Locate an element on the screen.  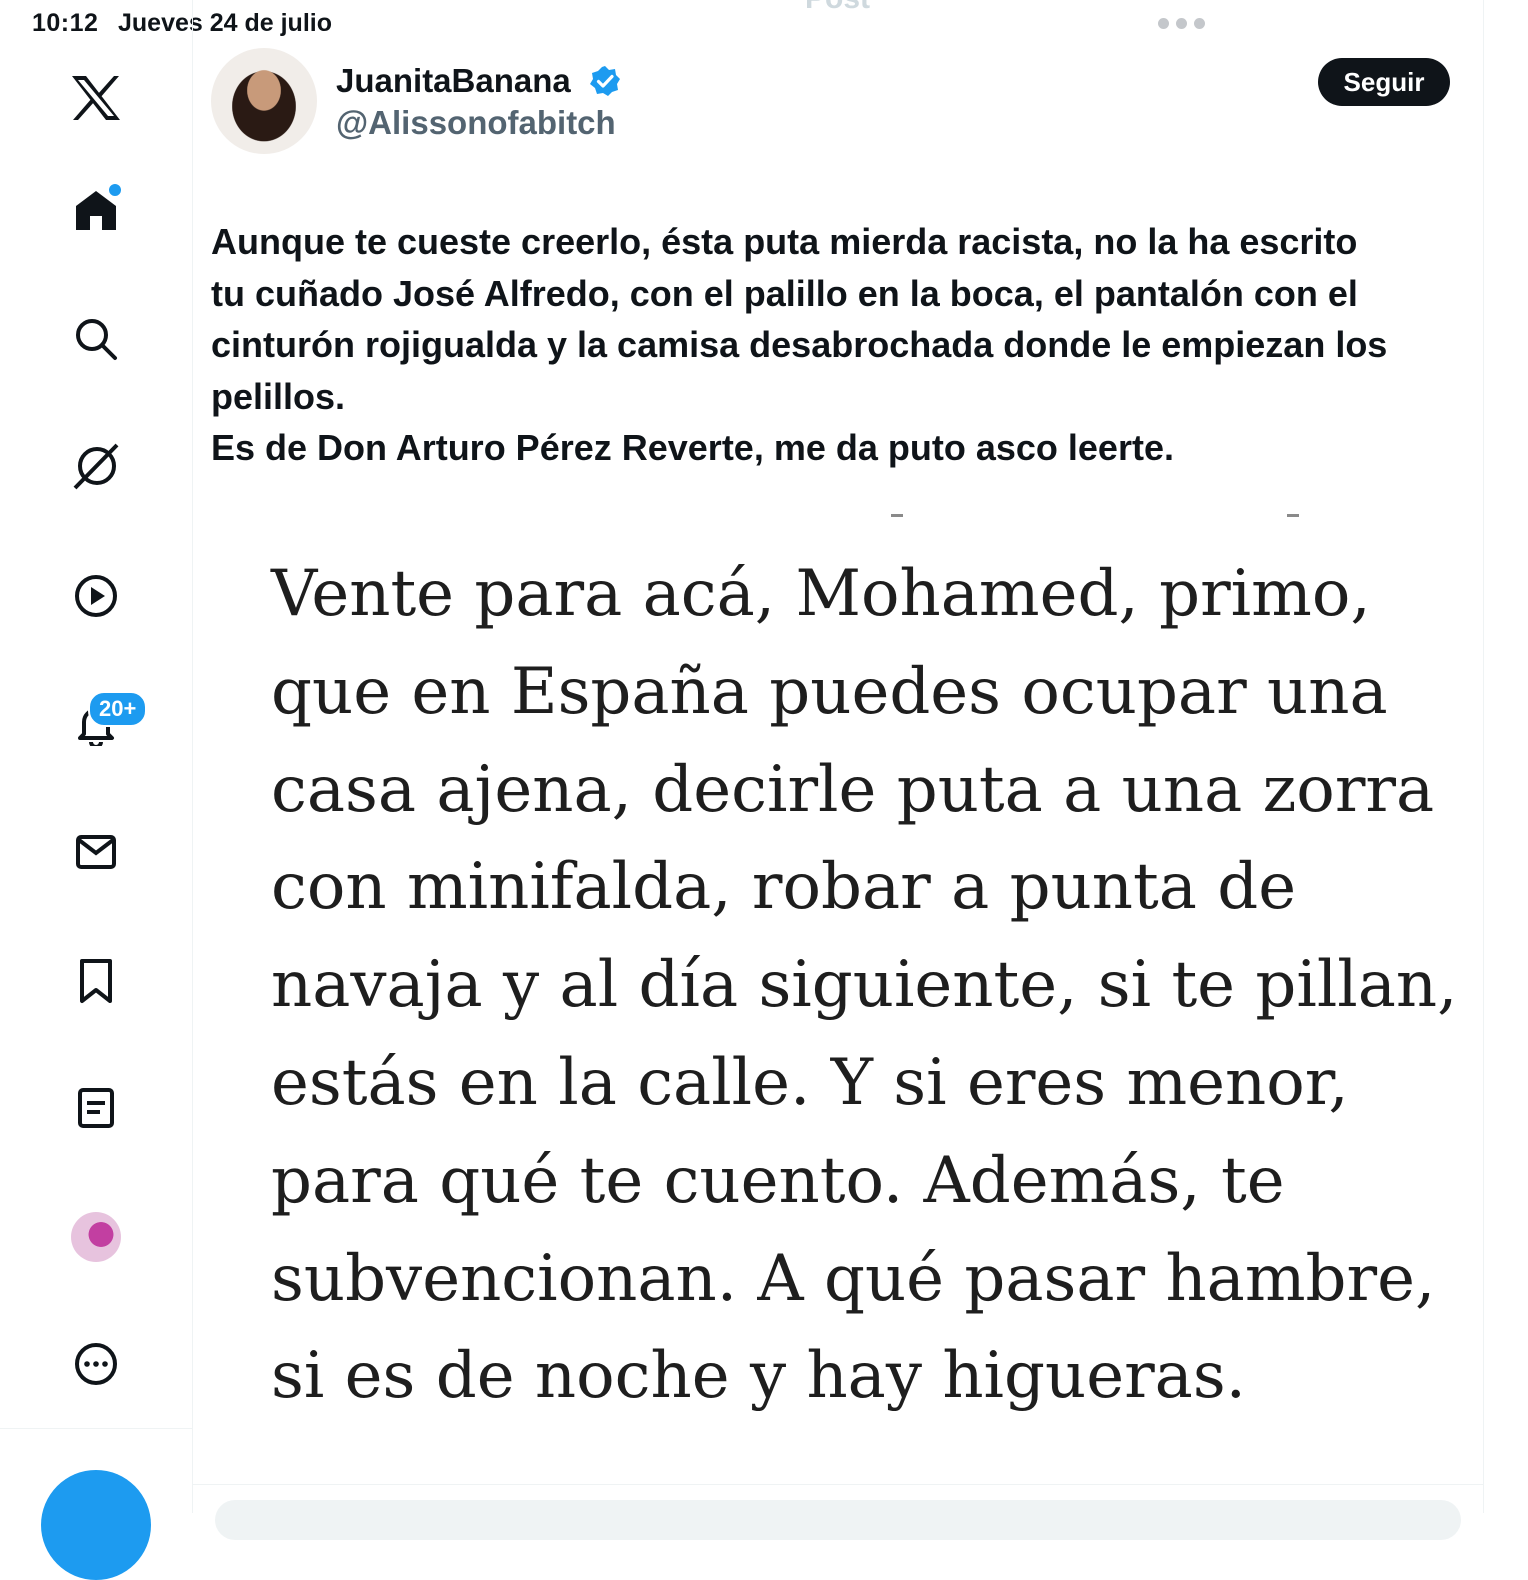
reply-input is located at coordinates (838, 1520).